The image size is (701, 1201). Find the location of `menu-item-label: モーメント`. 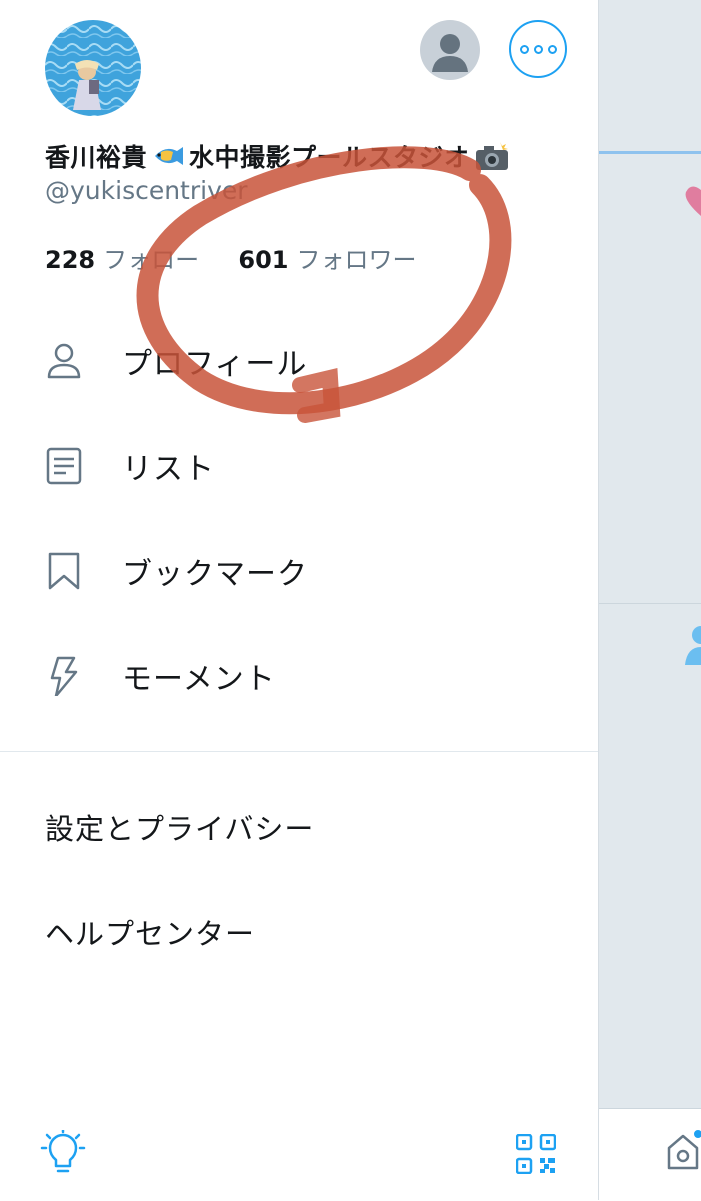

menu-item-label: モーメント is located at coordinates (199, 679).